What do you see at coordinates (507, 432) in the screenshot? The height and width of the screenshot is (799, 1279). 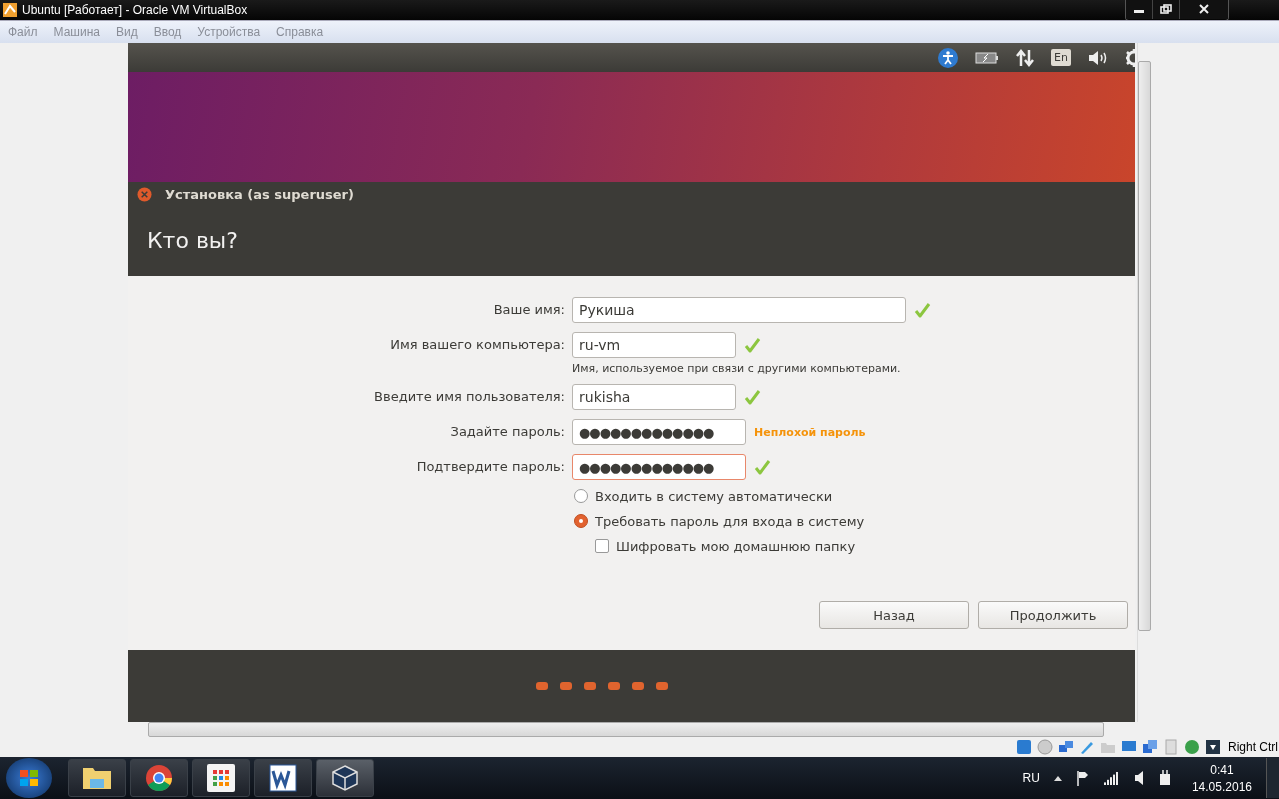 I see `field-label: Задайте пароль:` at bounding box center [507, 432].